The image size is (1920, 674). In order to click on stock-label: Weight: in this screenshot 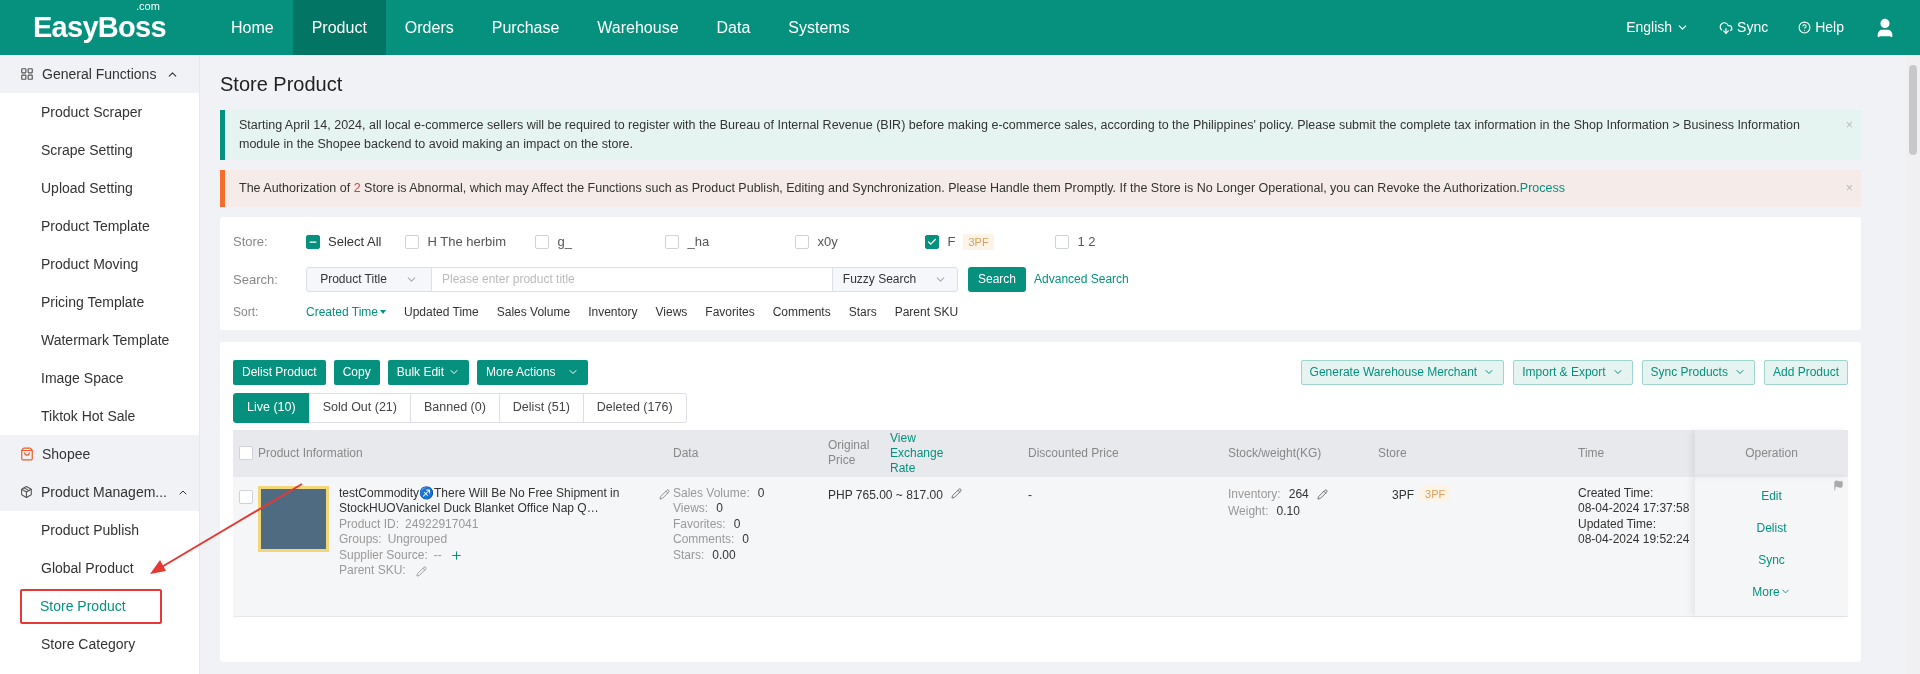, I will do `click(1248, 511)`.